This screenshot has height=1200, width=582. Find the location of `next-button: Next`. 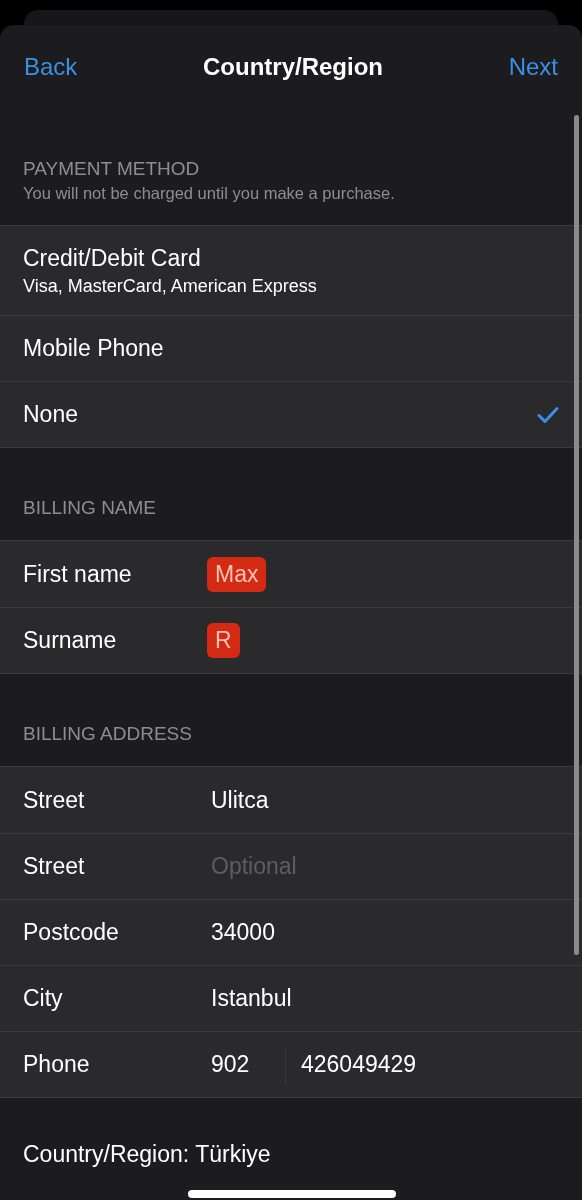

next-button: Next is located at coordinates (533, 67).